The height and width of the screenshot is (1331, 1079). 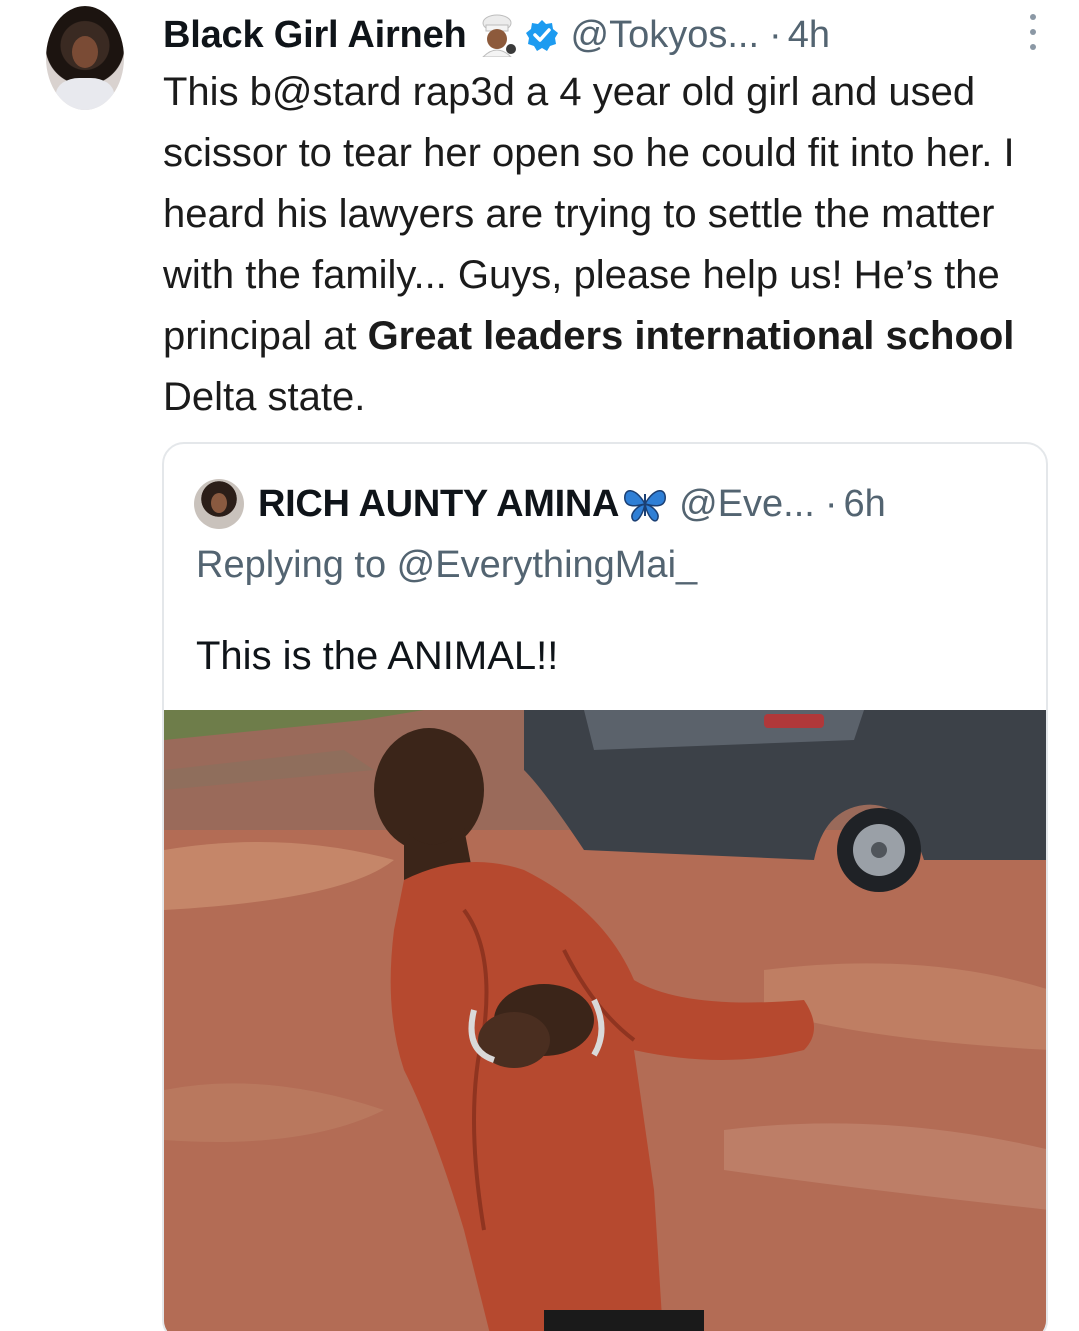 What do you see at coordinates (542, 35) in the screenshot?
I see `verified-badge-icon` at bounding box center [542, 35].